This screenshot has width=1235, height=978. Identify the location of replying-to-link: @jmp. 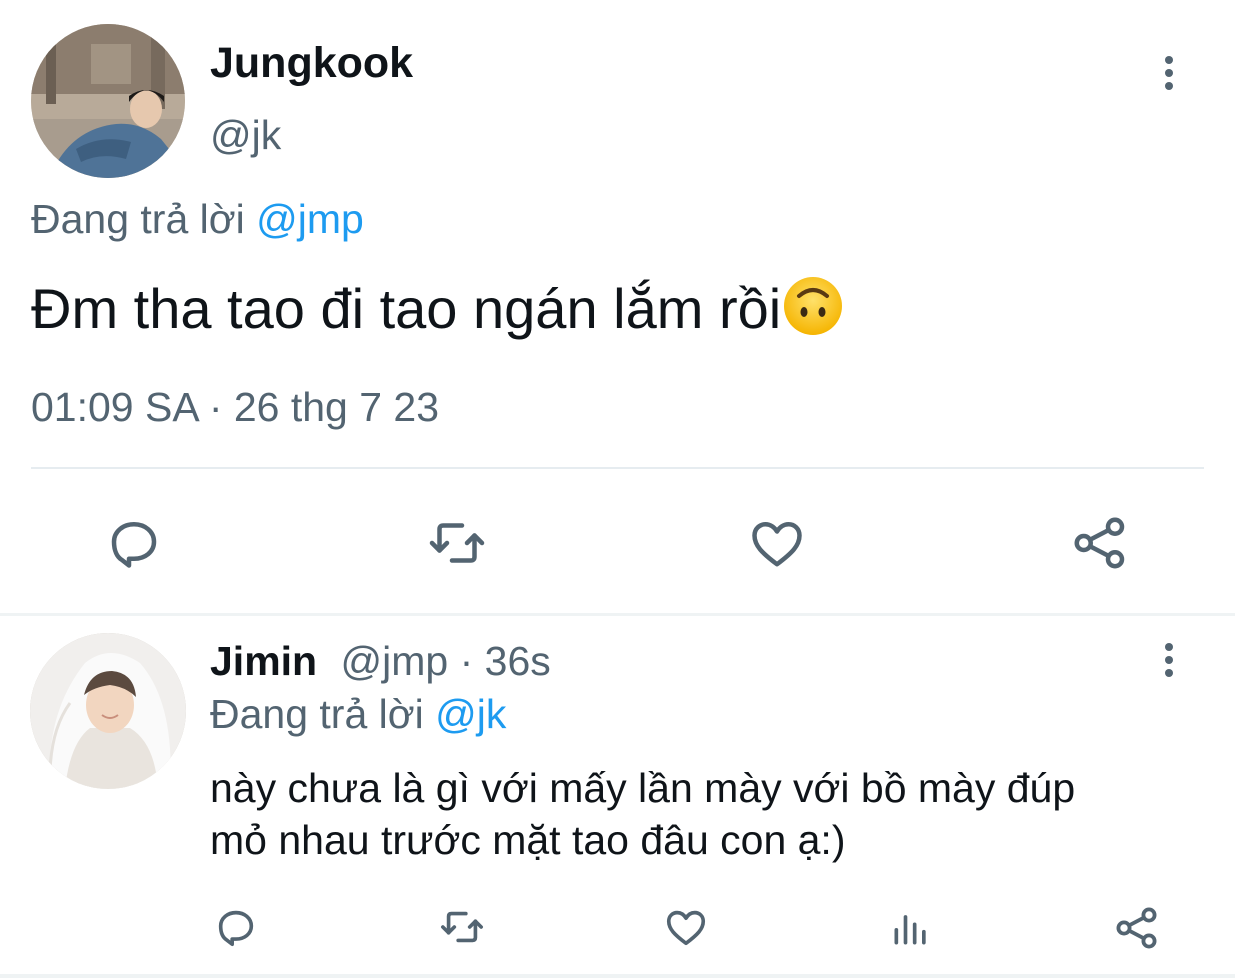
(310, 219).